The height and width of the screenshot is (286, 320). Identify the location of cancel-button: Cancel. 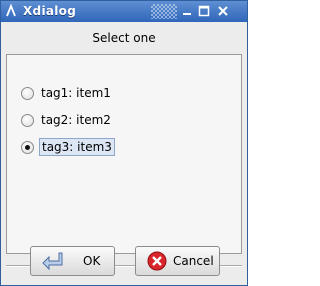
(177, 261).